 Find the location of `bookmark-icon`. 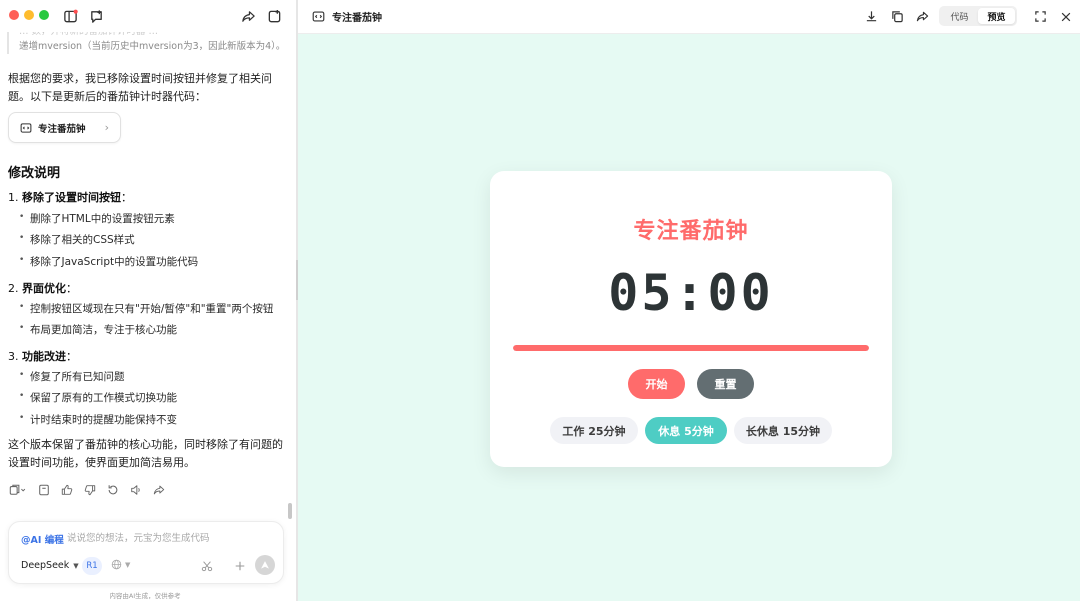

bookmark-icon is located at coordinates (44, 490).